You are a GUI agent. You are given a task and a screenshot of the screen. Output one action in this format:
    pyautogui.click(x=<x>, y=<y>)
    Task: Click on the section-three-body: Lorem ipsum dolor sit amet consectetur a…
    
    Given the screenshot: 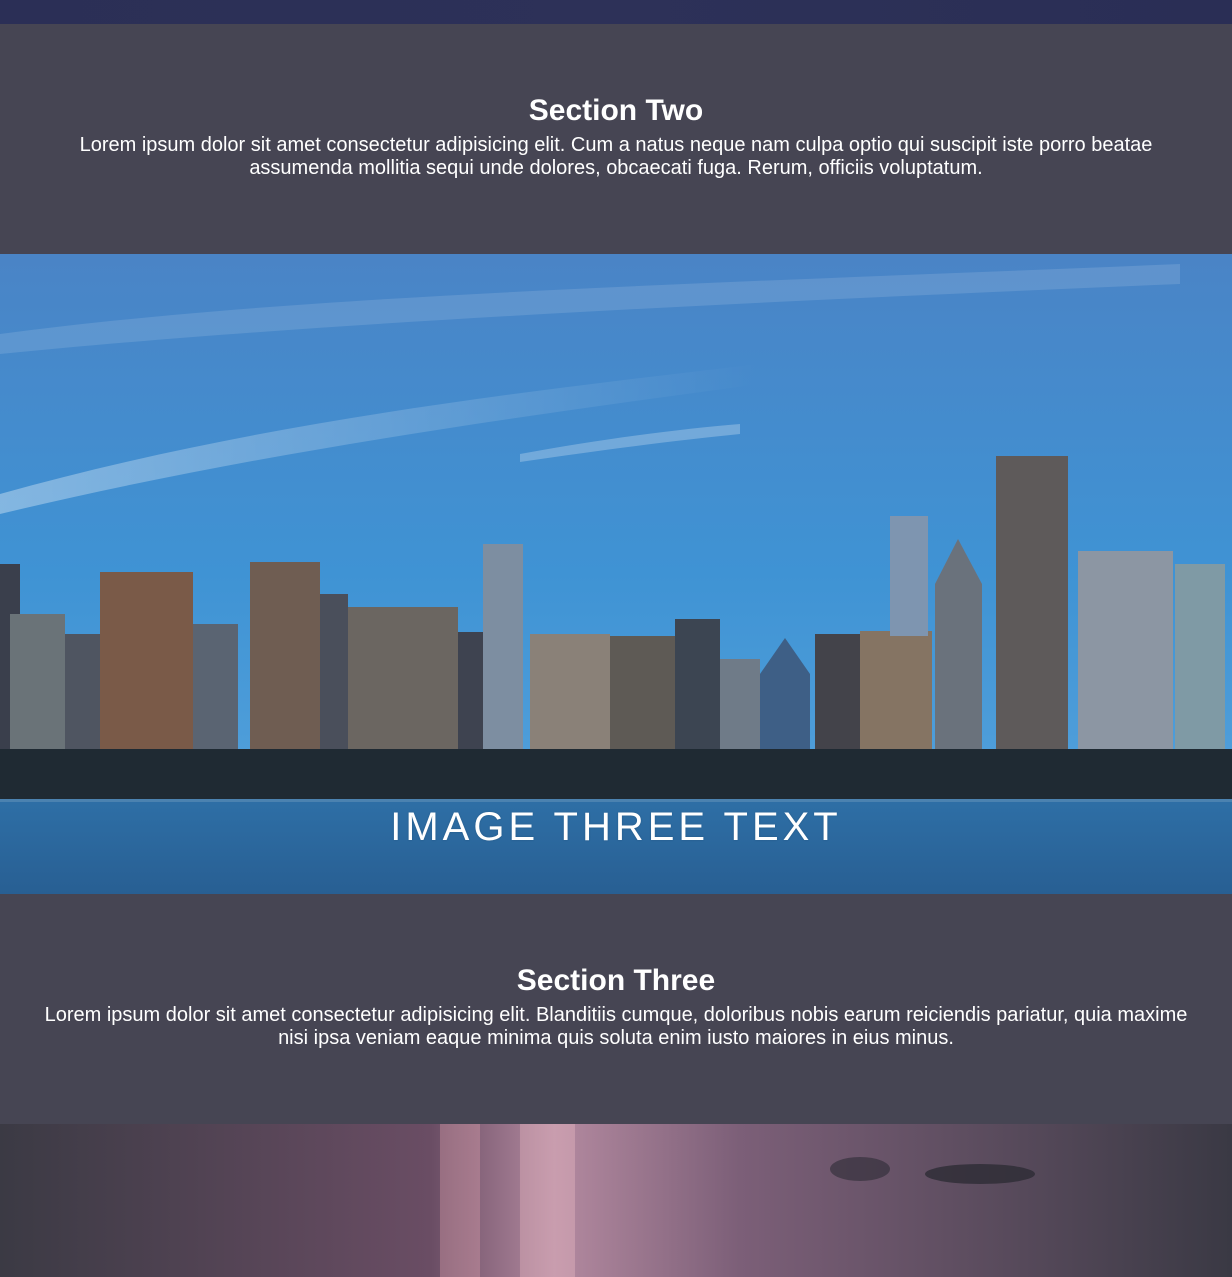 What is the action you would take?
    pyautogui.click(x=616, y=1026)
    